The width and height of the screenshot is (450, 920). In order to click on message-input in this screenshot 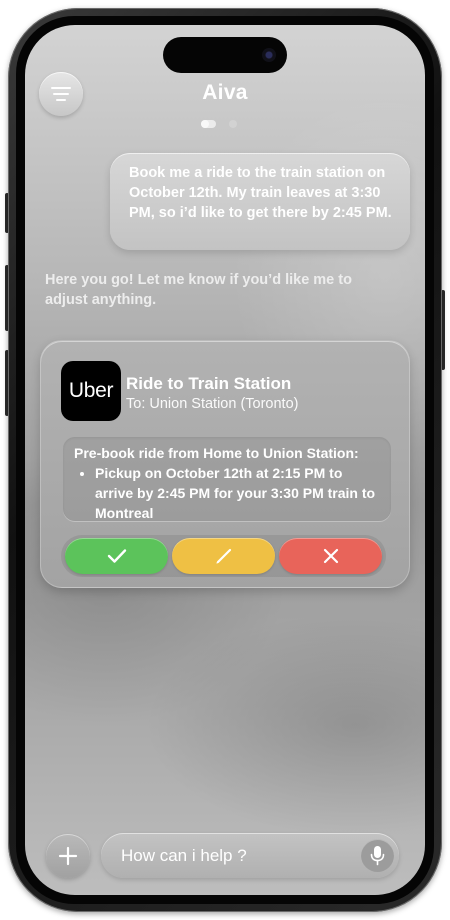, I will do `click(231, 855)`.